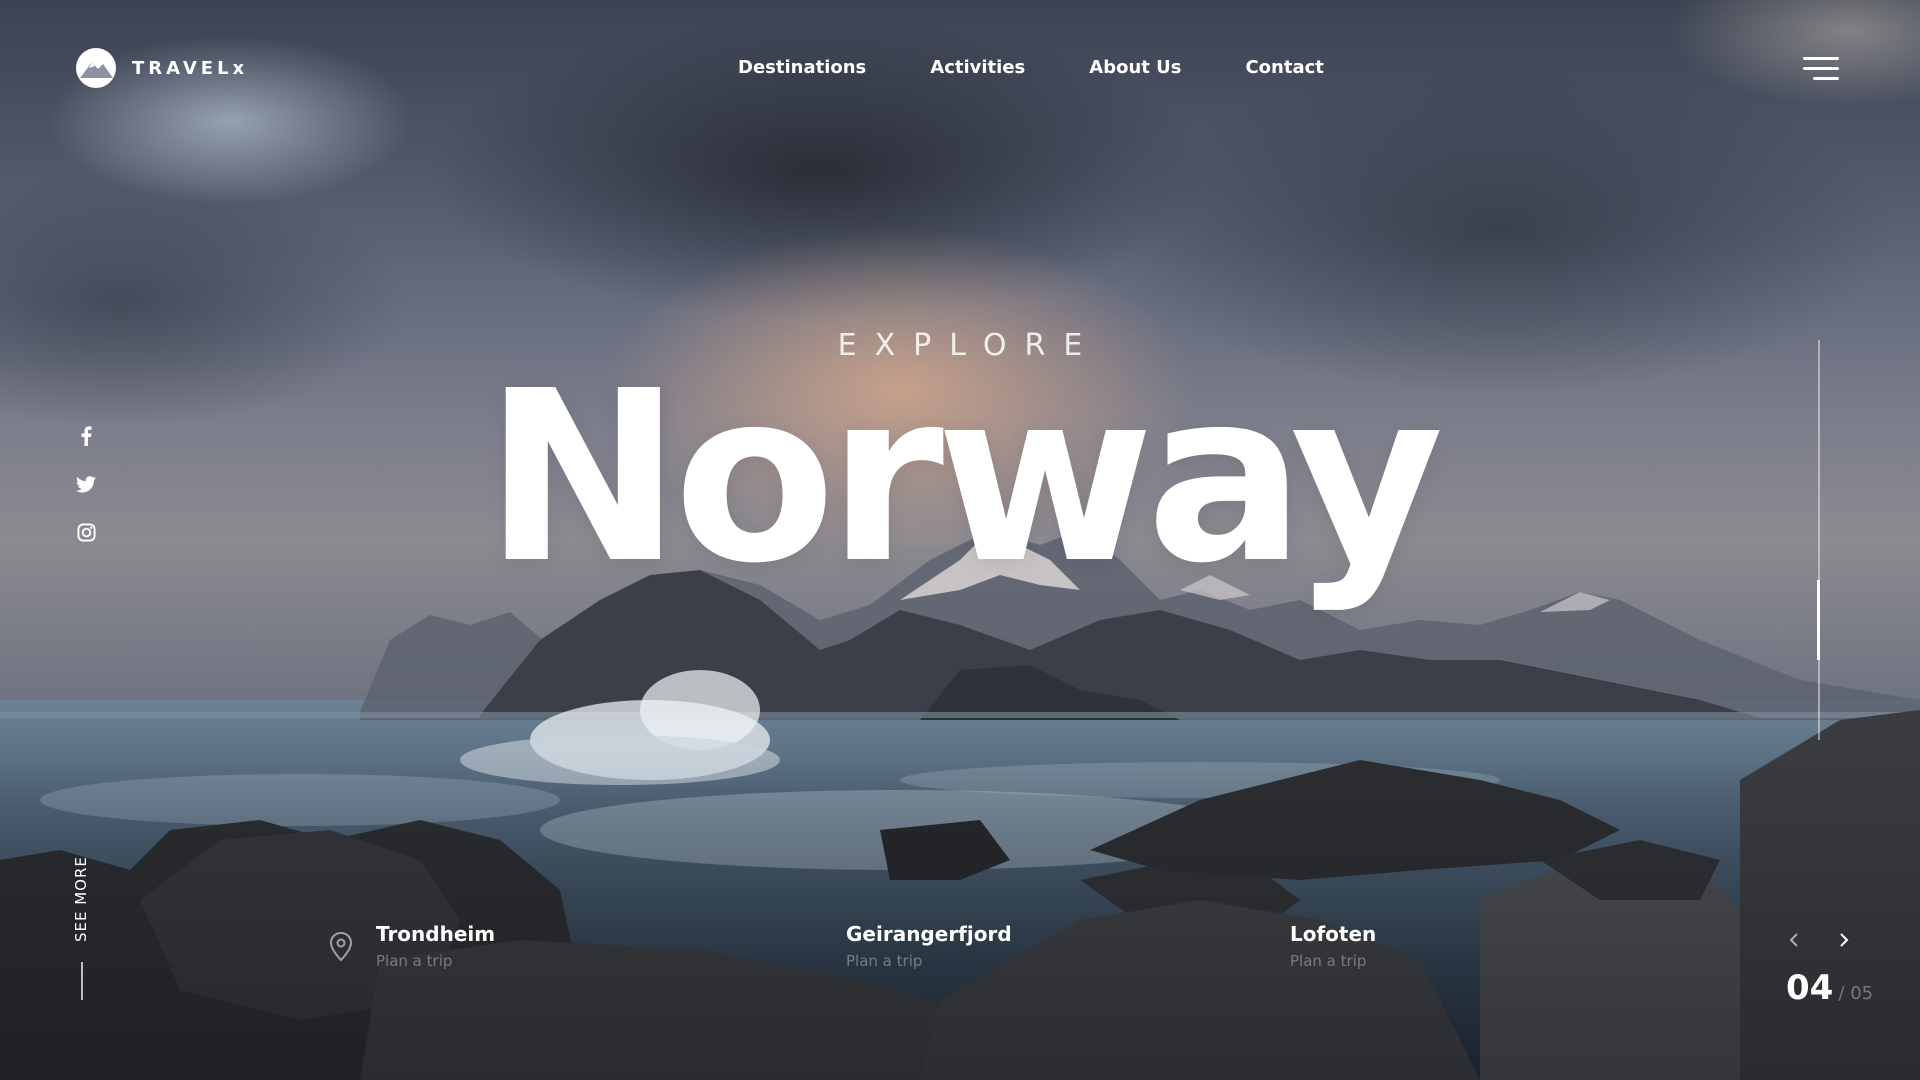  I want to click on destination-card-geirangerfjord: Geirangerfjord Plan a trip, so click(929, 946).